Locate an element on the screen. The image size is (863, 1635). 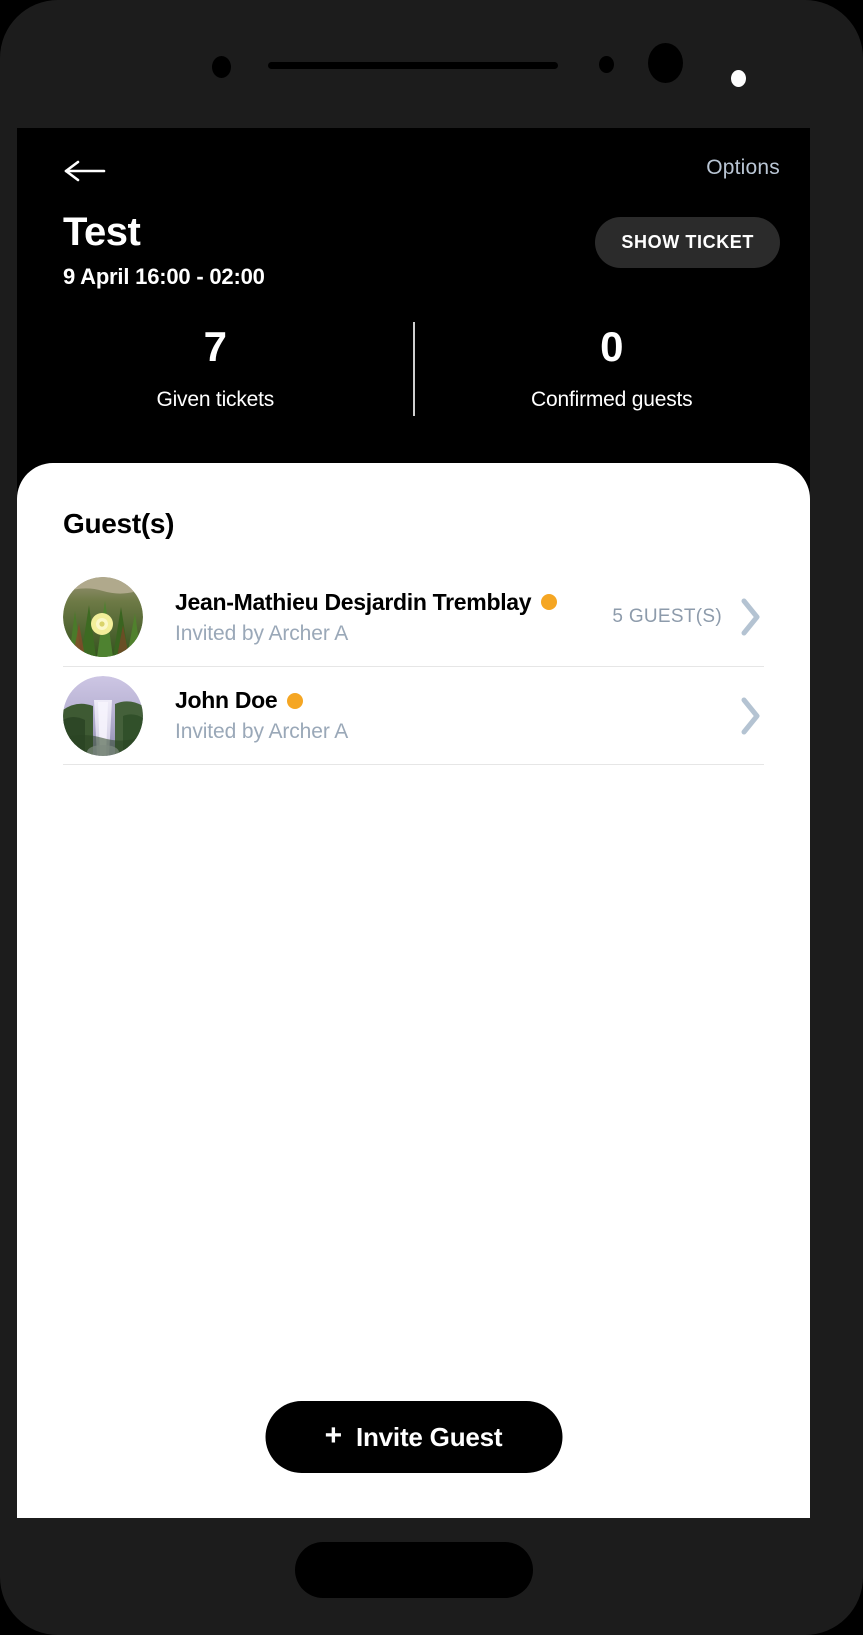
event-stats: 7 Given tickets 0 Confirmed guests is located at coordinates (413, 378).